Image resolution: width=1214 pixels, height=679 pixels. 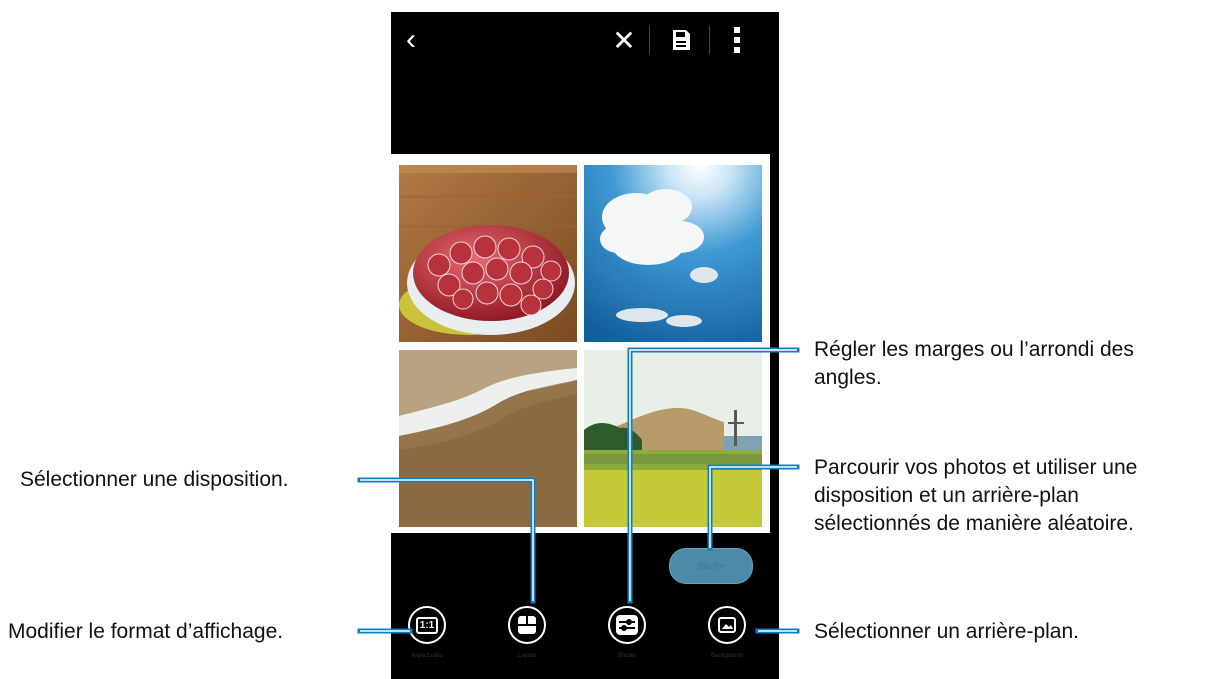 I want to click on callout-border-line-1: Régler les marges ou l’arrondi des, so click(x=974, y=349).